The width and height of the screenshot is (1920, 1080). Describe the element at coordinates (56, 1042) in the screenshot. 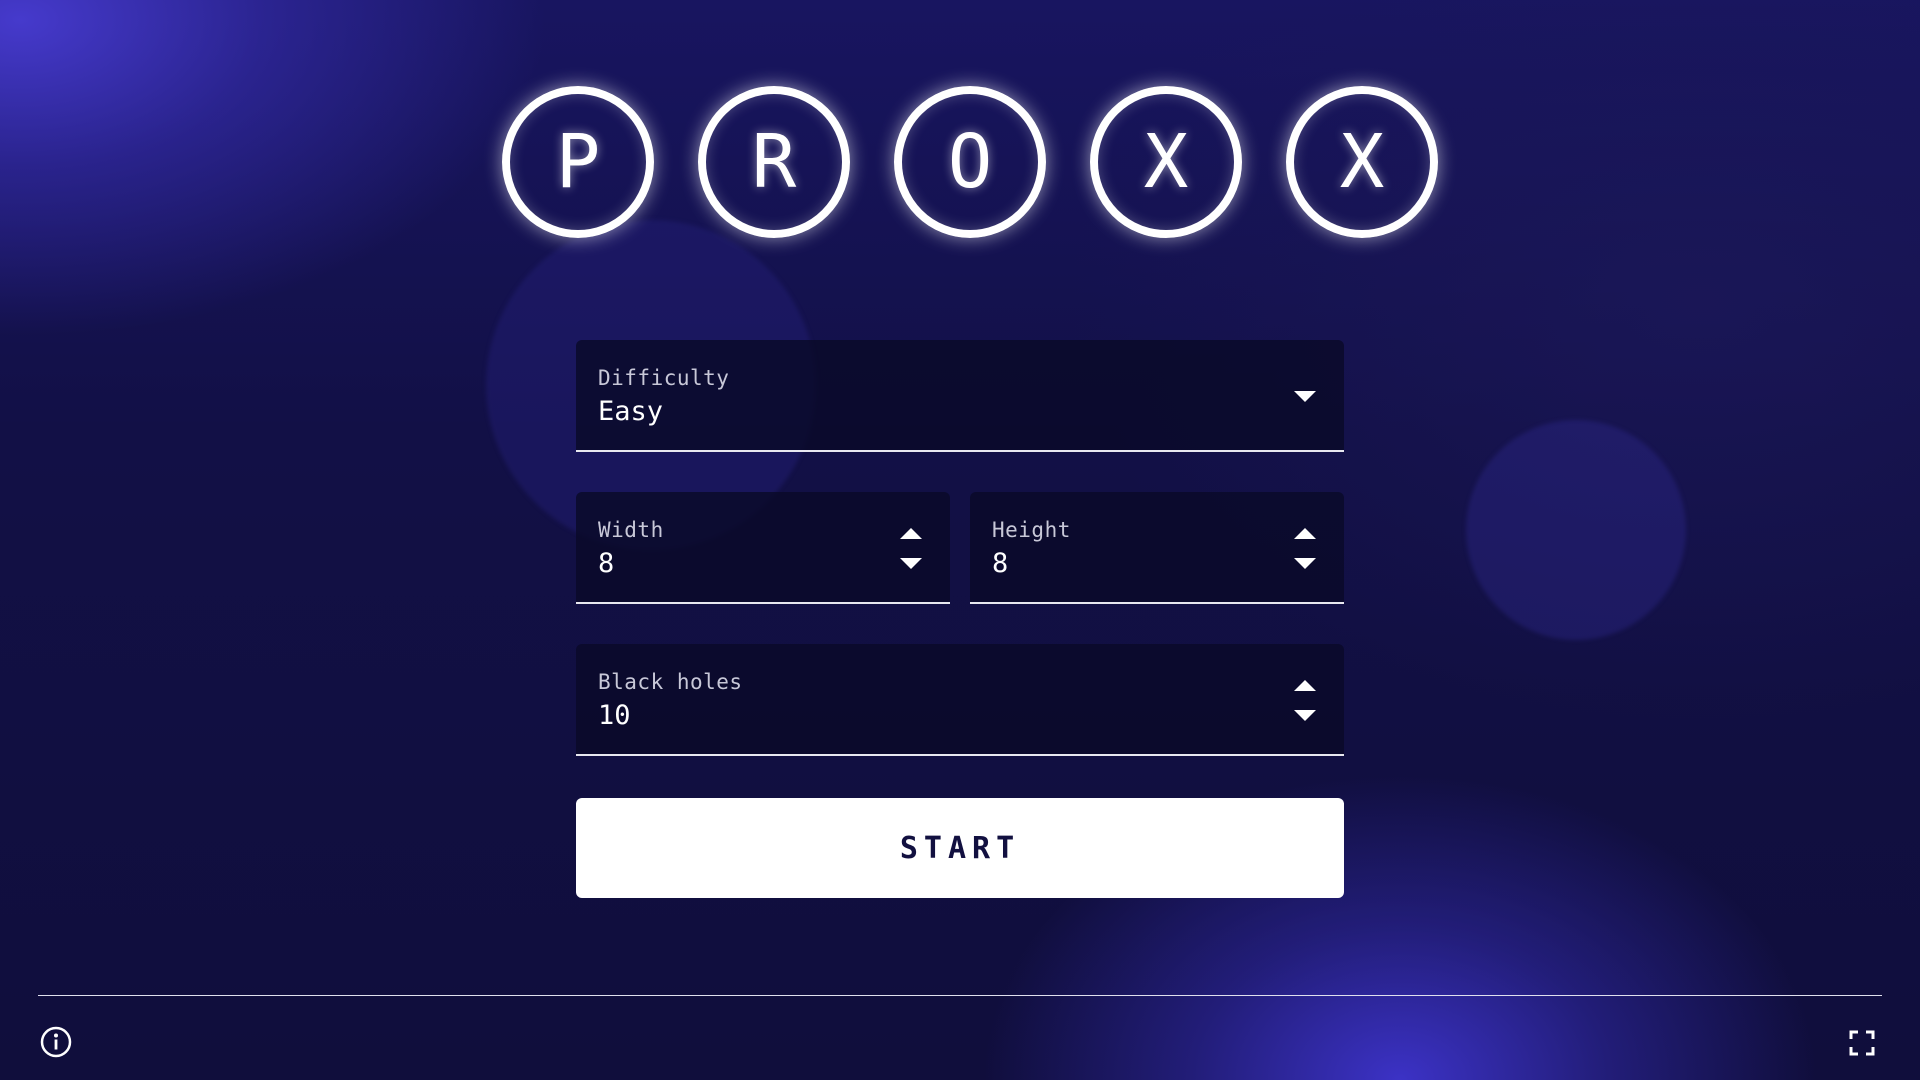

I see `info-icon` at that location.